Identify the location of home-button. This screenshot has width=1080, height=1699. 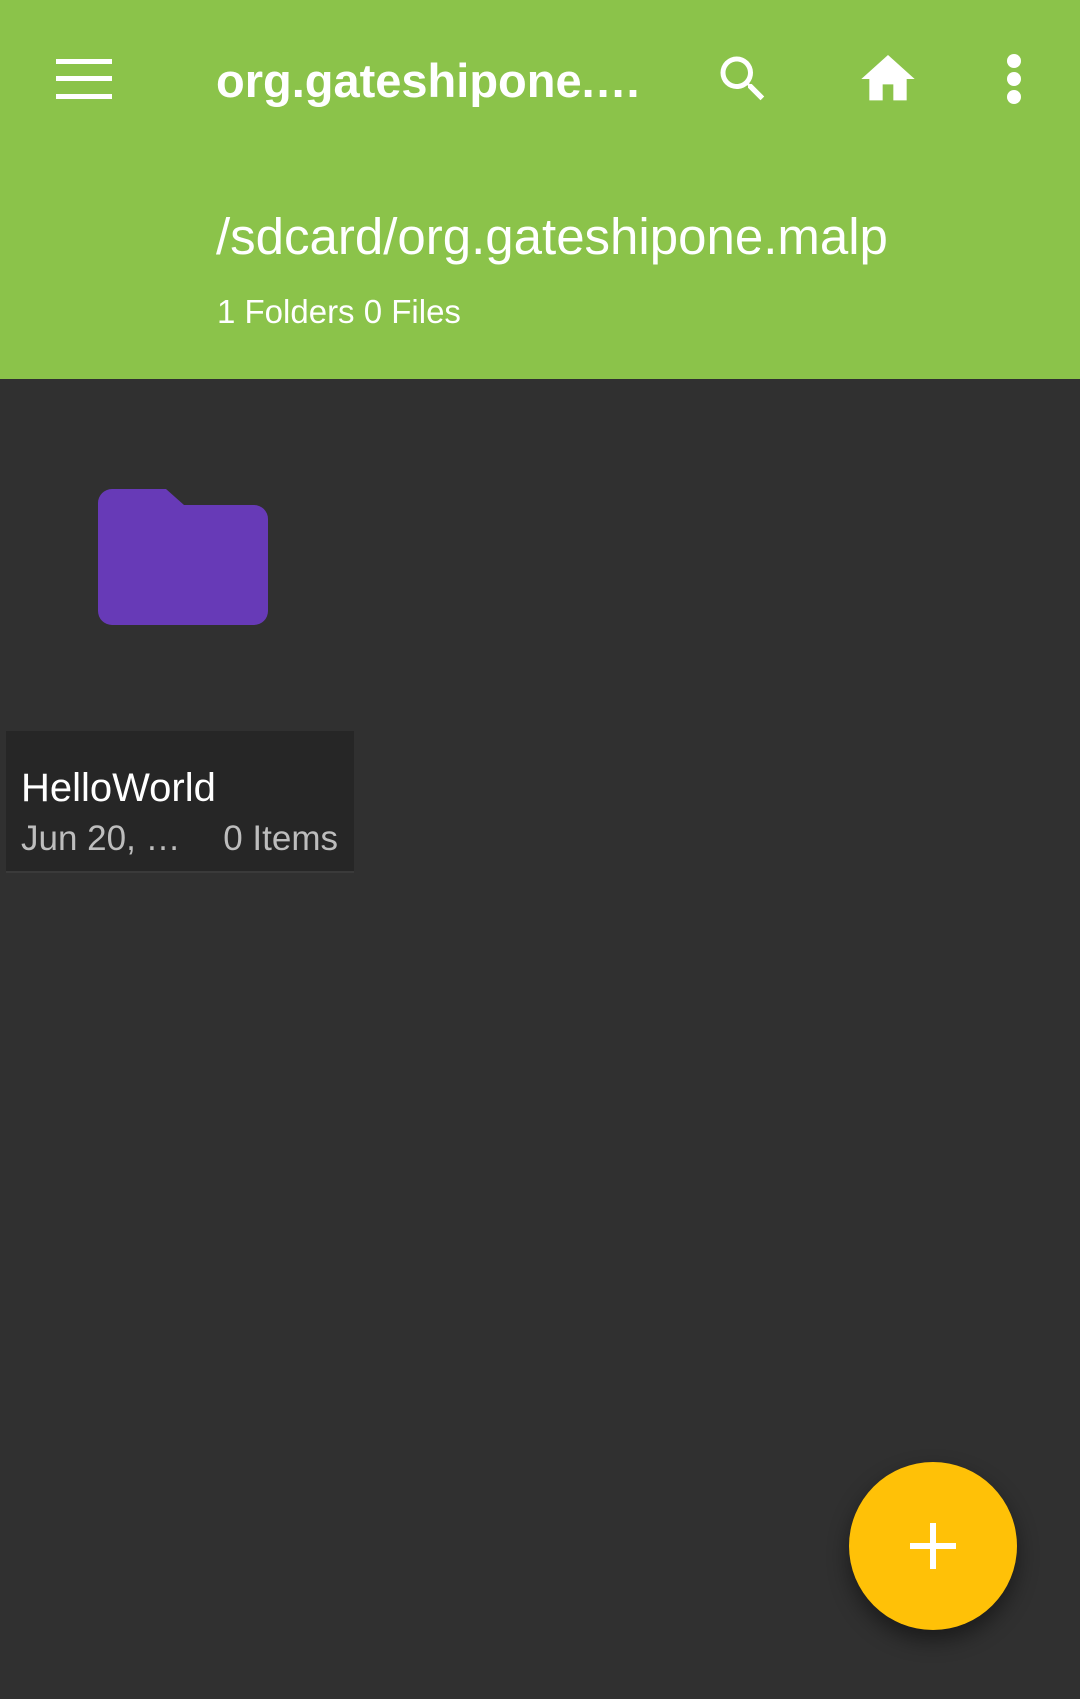
(888, 79).